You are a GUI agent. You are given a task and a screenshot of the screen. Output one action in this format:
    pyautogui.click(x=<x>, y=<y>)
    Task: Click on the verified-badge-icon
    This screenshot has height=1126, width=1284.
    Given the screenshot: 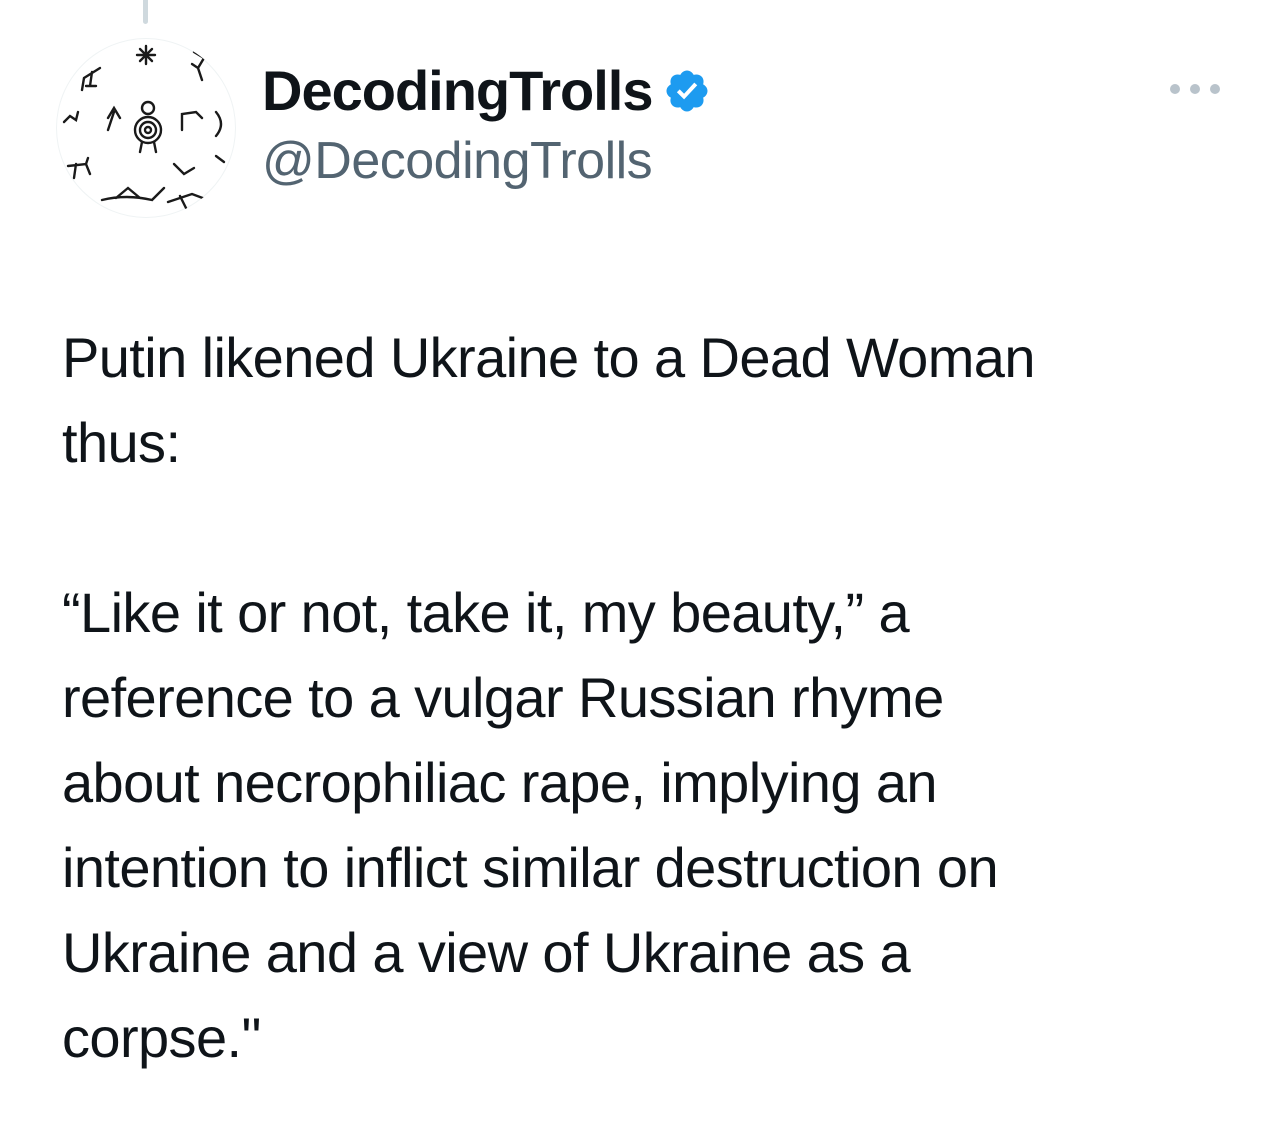 What is the action you would take?
    pyautogui.click(x=687, y=91)
    